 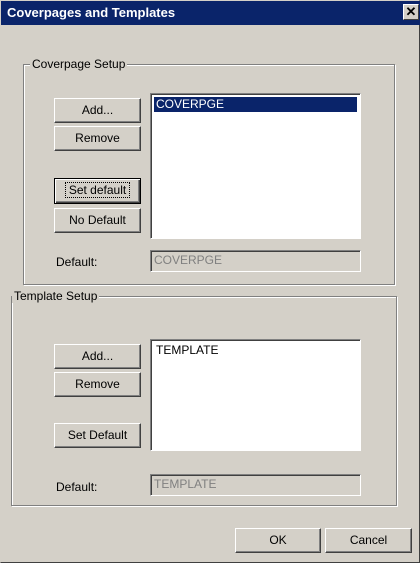 I want to click on cancel-button: Cancel, so click(x=368, y=540).